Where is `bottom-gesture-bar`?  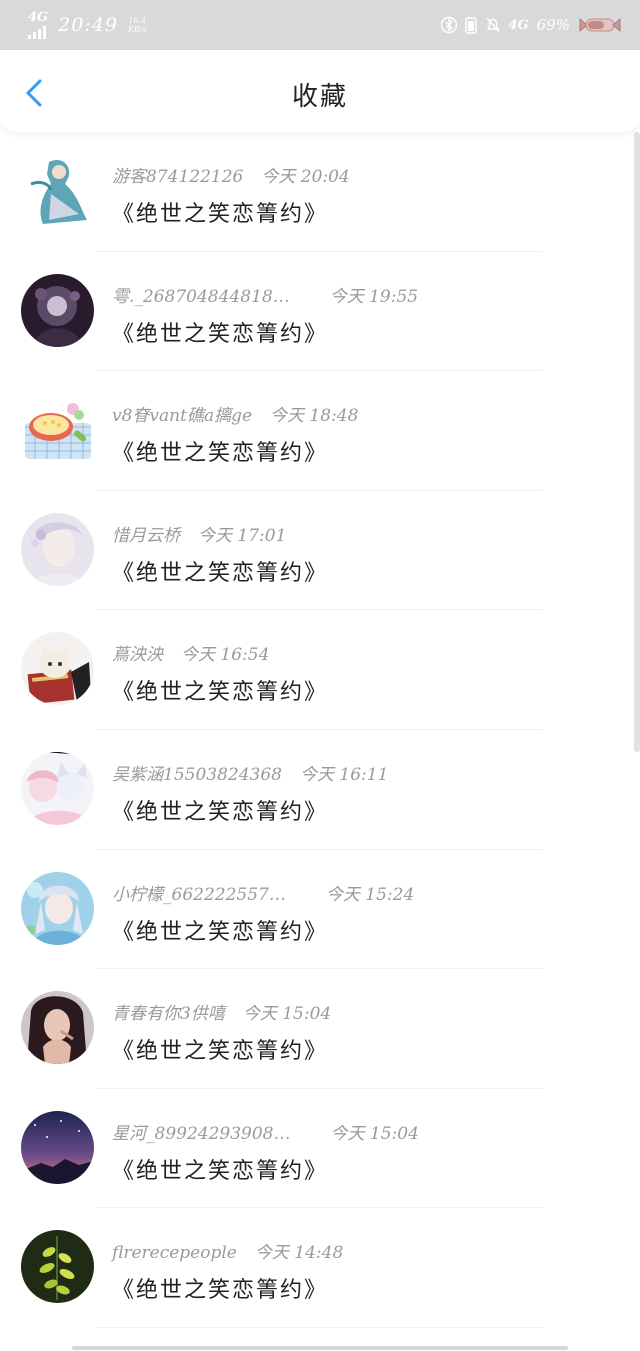
bottom-gesture-bar is located at coordinates (320, 1348).